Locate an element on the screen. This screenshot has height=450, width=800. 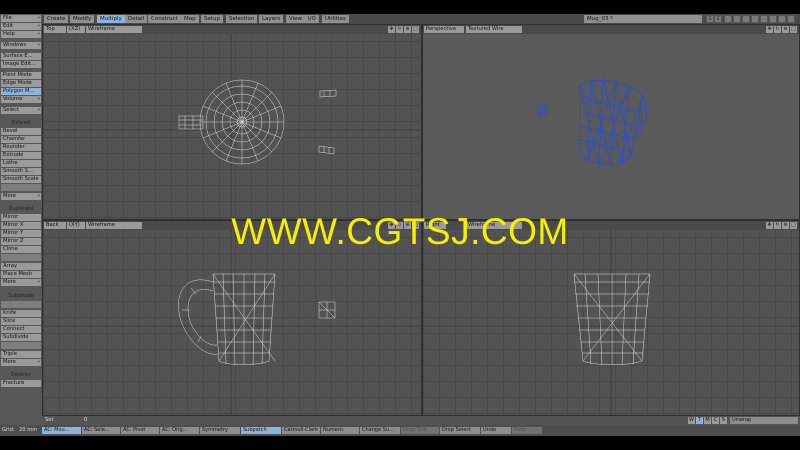
layer-6-icon is located at coordinates (755, 19).